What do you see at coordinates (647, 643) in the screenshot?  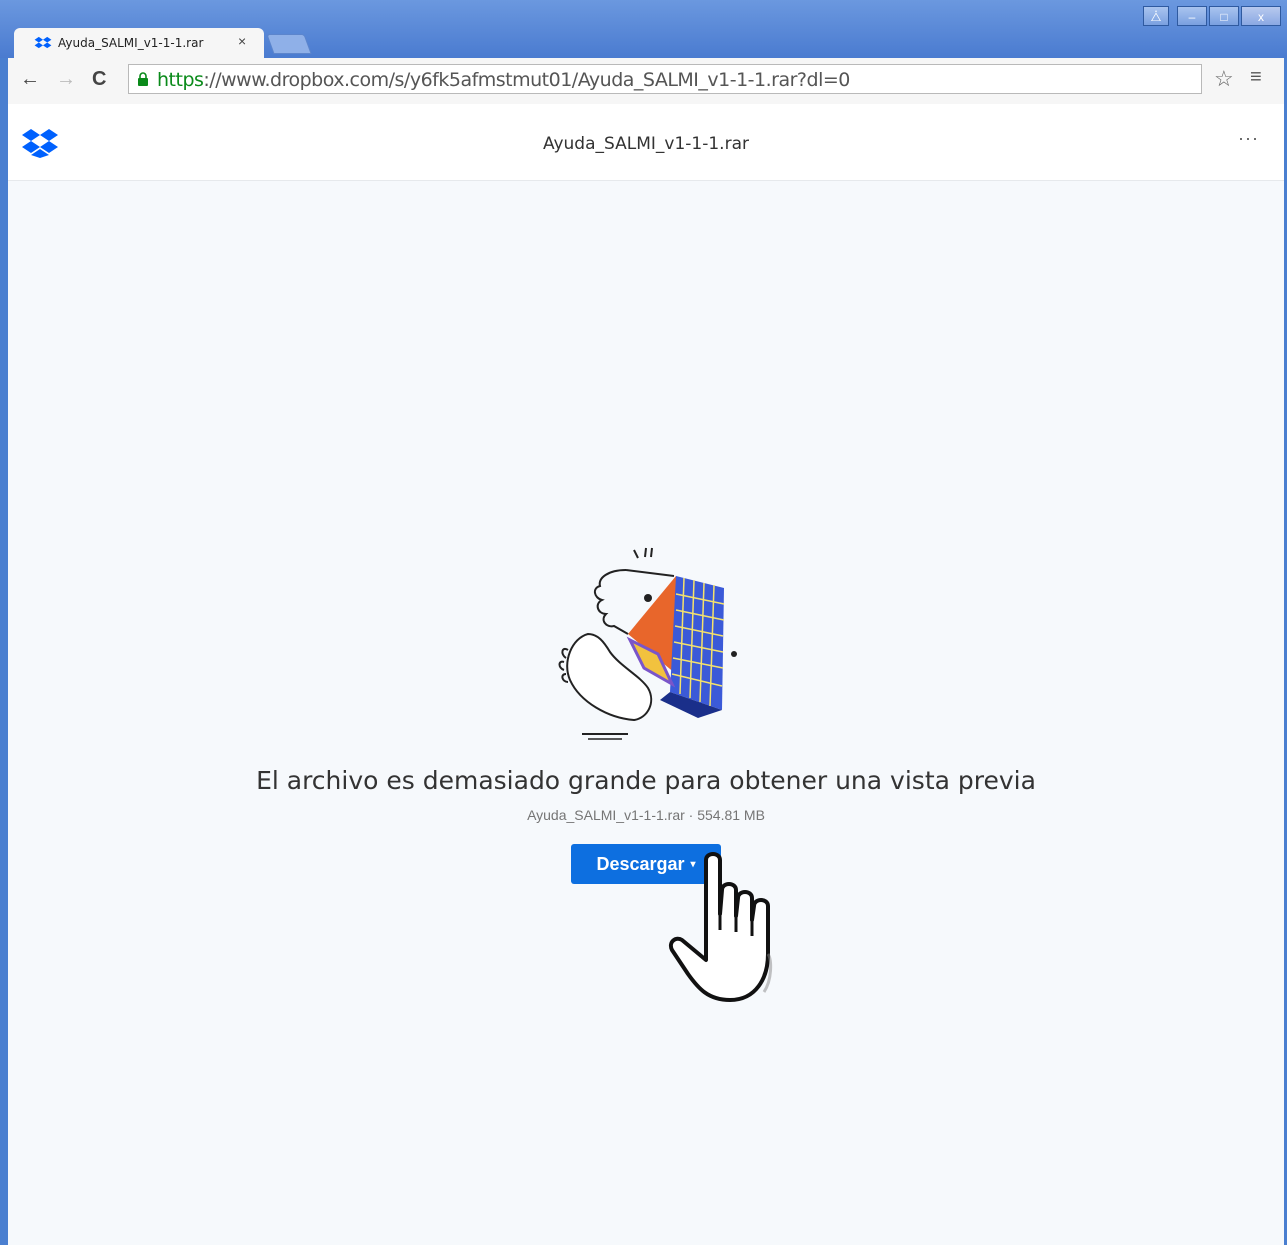 I see `illustration-icon` at bounding box center [647, 643].